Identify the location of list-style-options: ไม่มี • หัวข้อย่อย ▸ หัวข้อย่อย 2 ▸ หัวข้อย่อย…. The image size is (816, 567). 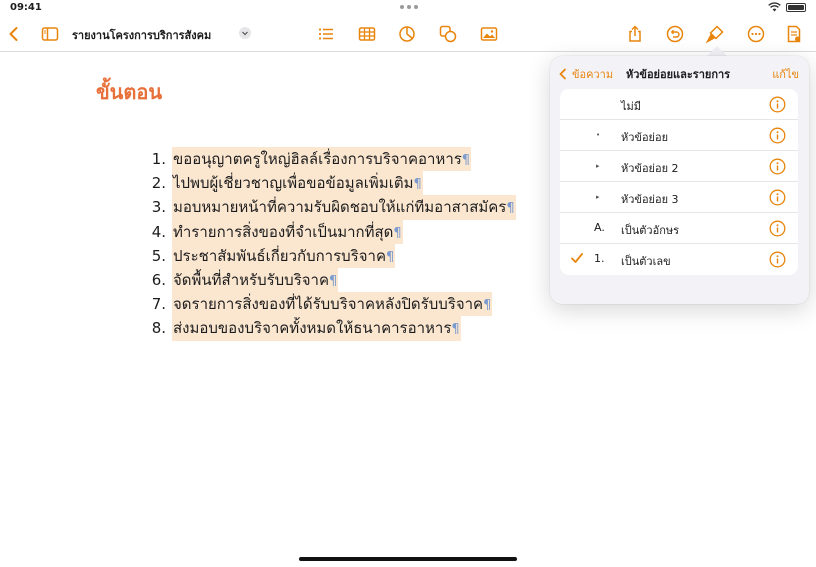
(679, 182).